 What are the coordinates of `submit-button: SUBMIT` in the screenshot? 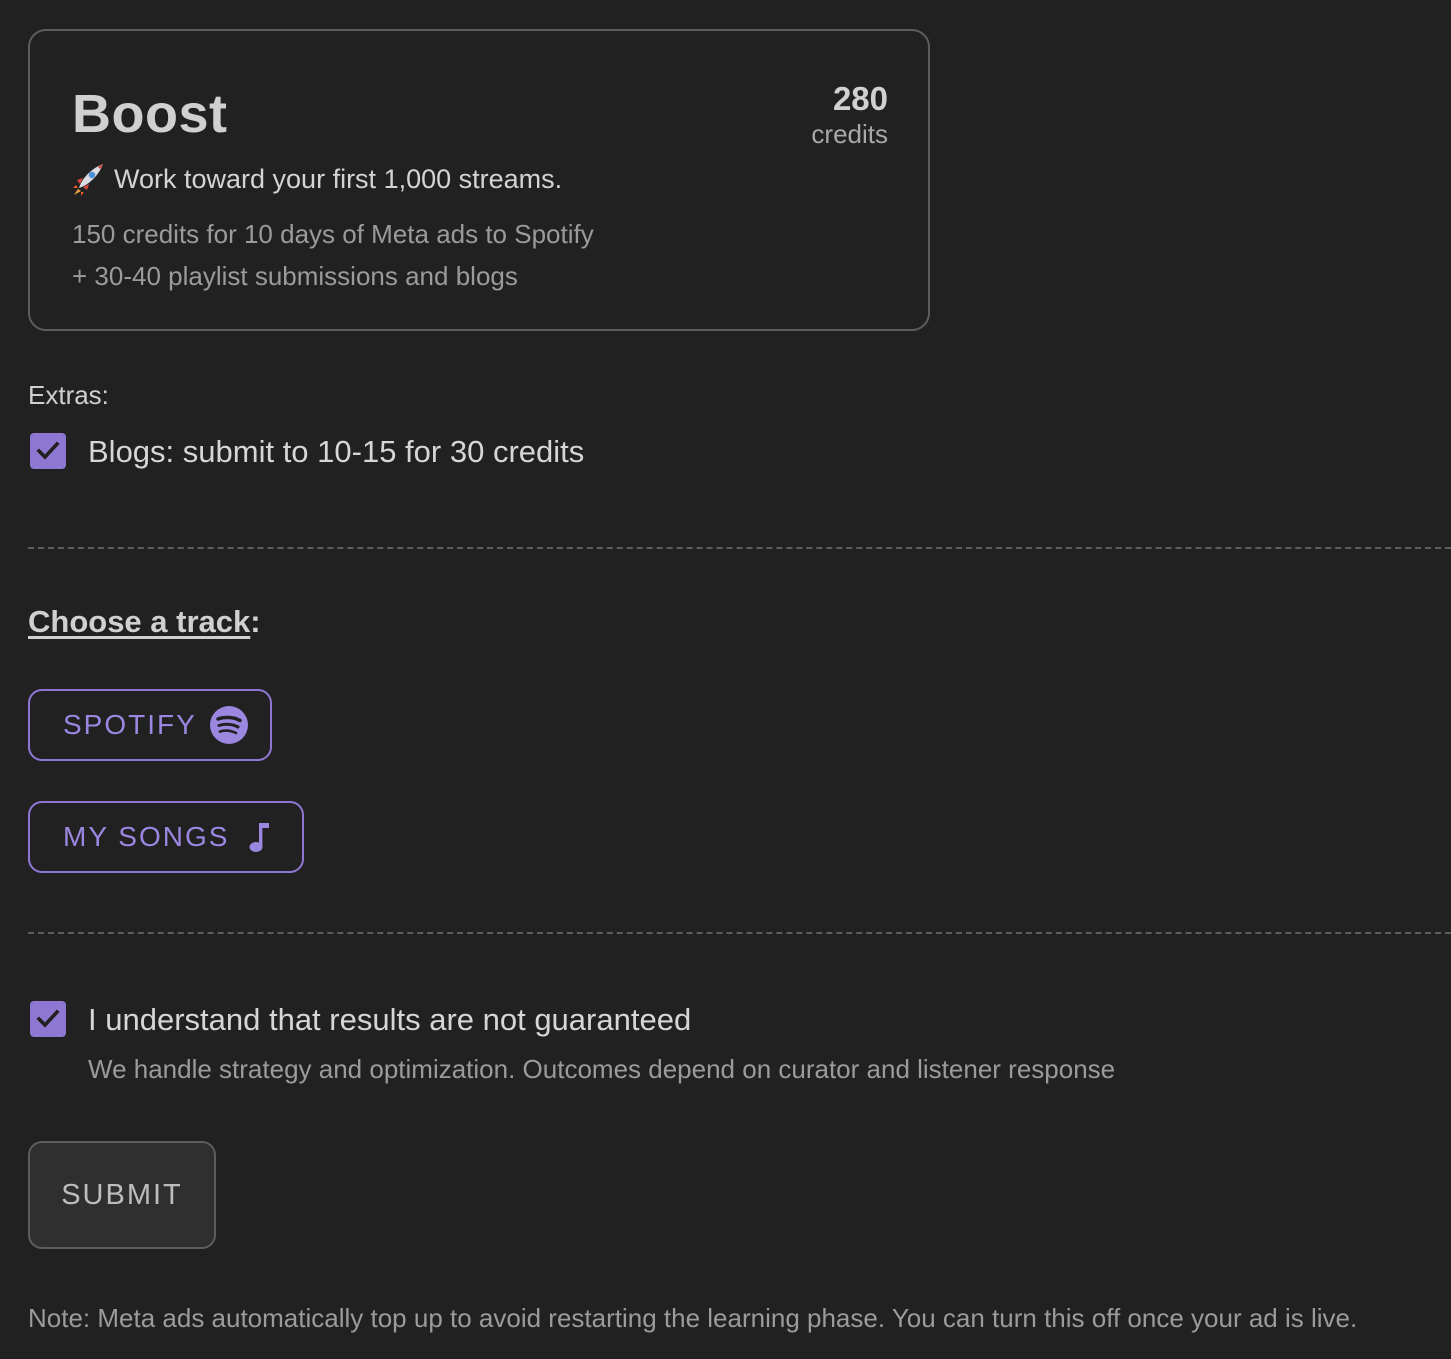 It's located at (122, 1195).